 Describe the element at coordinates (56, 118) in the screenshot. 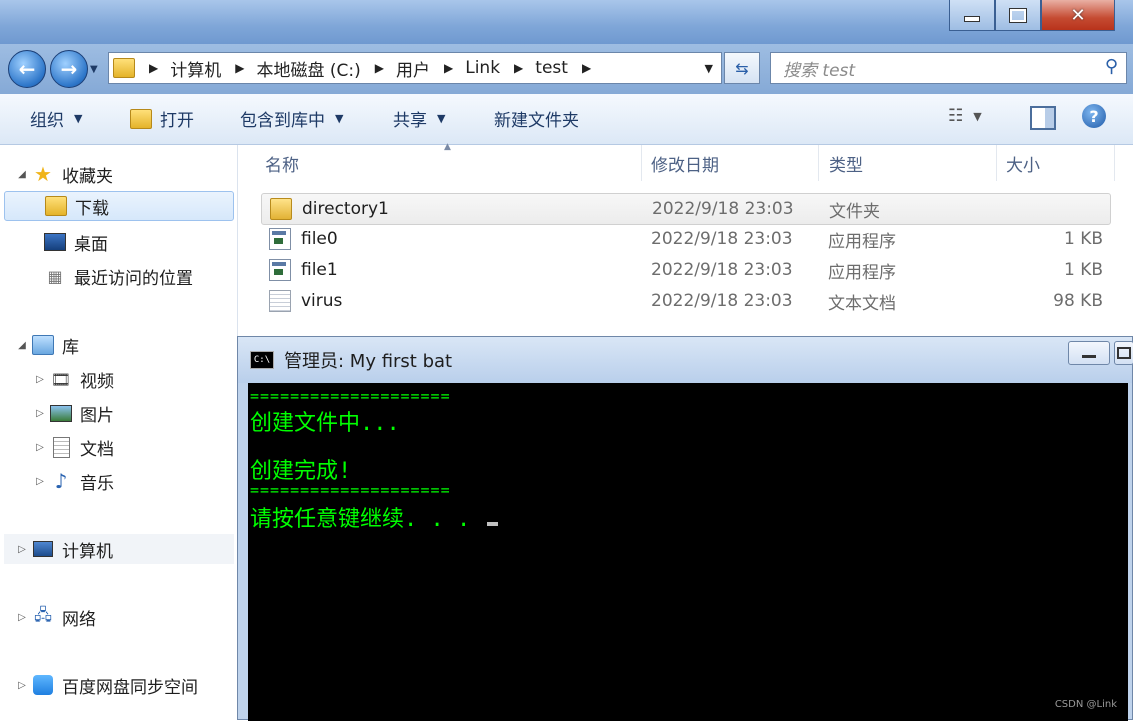

I see `organize-button: 组织 ▼` at that location.